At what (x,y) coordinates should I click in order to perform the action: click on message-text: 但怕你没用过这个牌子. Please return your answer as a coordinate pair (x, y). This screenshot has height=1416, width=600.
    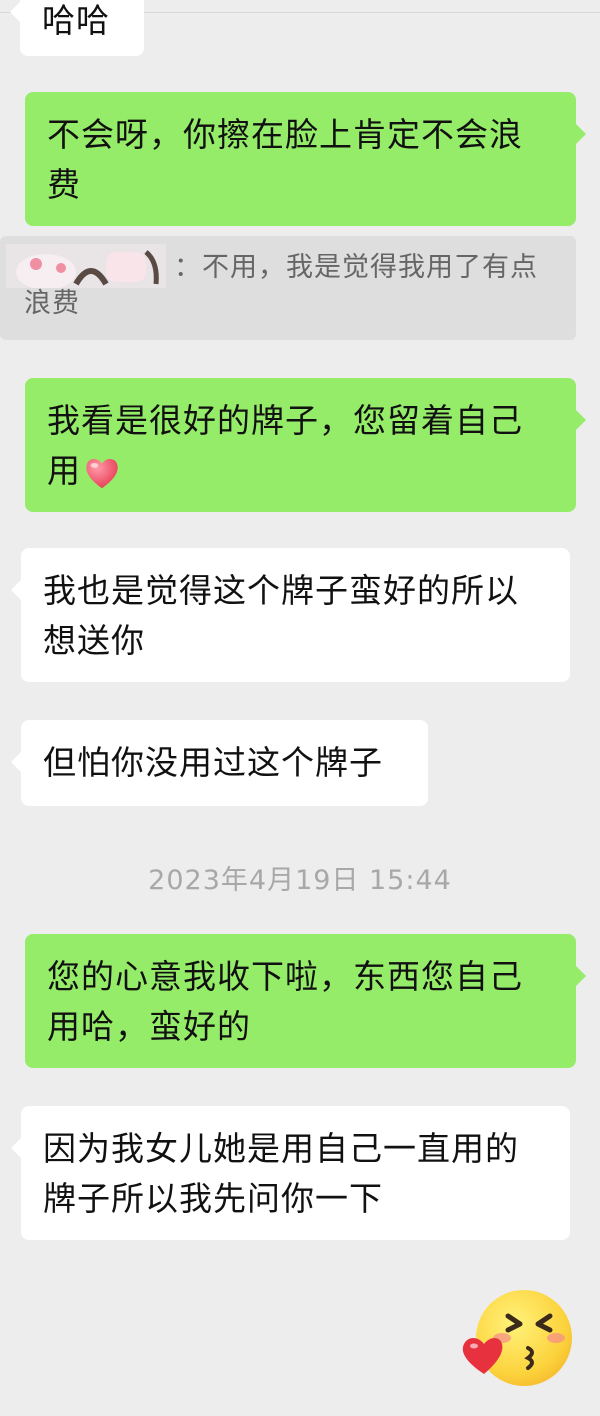
    Looking at the image, I should click on (213, 762).